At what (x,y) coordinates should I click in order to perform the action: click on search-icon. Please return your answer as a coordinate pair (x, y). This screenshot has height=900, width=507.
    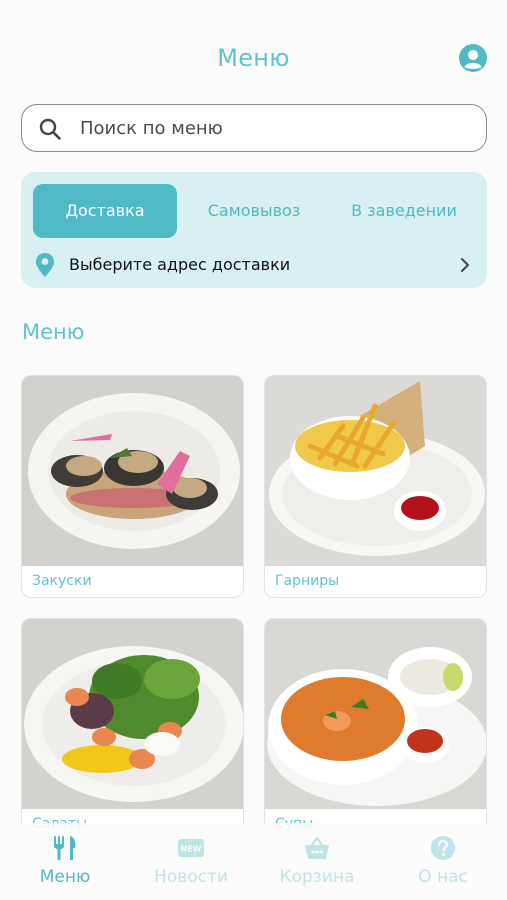
    Looking at the image, I should click on (50, 129).